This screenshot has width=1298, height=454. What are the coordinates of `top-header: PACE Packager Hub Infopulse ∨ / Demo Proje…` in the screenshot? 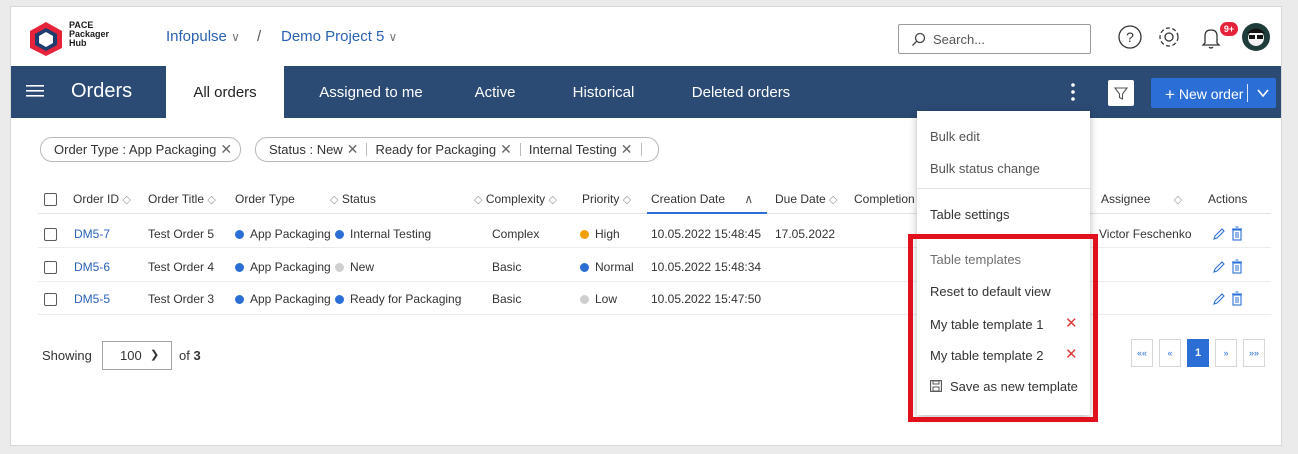 It's located at (646, 36).